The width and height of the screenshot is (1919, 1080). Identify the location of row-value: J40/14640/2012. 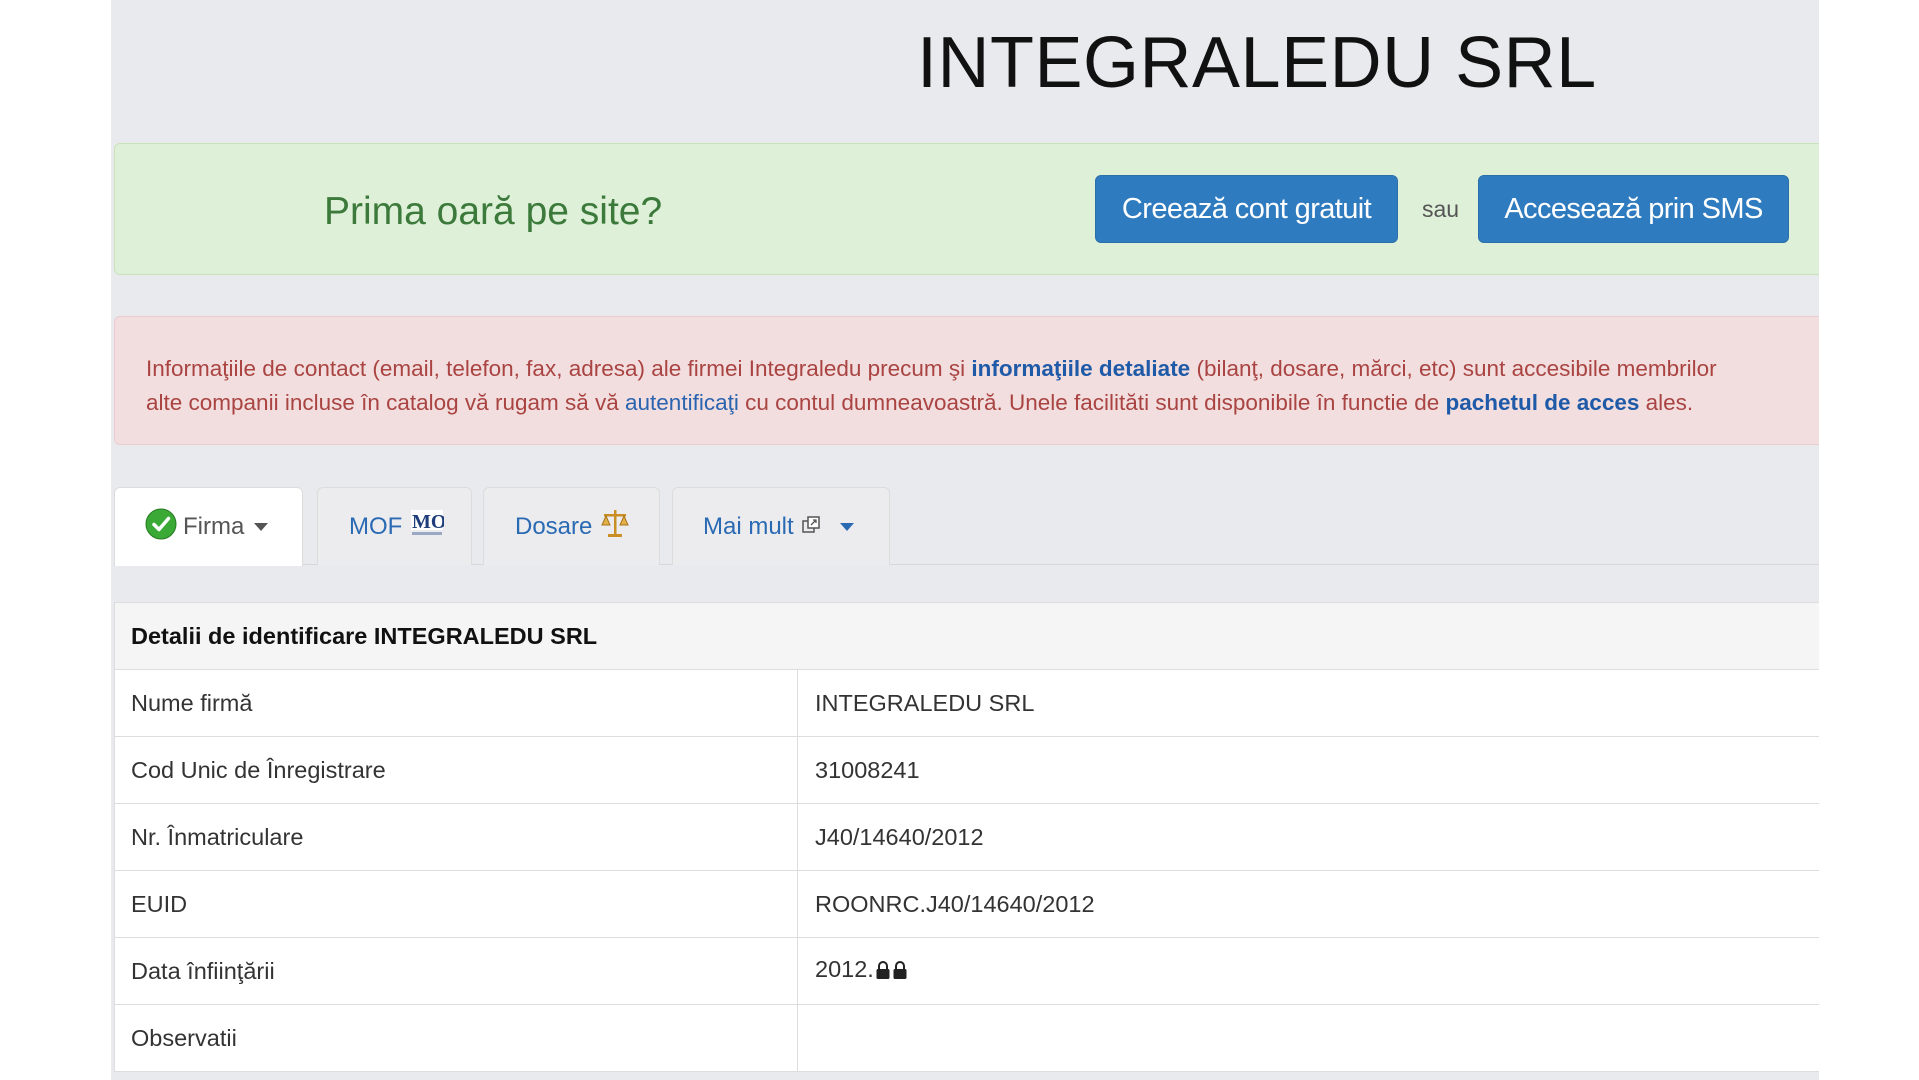
(1308, 837).